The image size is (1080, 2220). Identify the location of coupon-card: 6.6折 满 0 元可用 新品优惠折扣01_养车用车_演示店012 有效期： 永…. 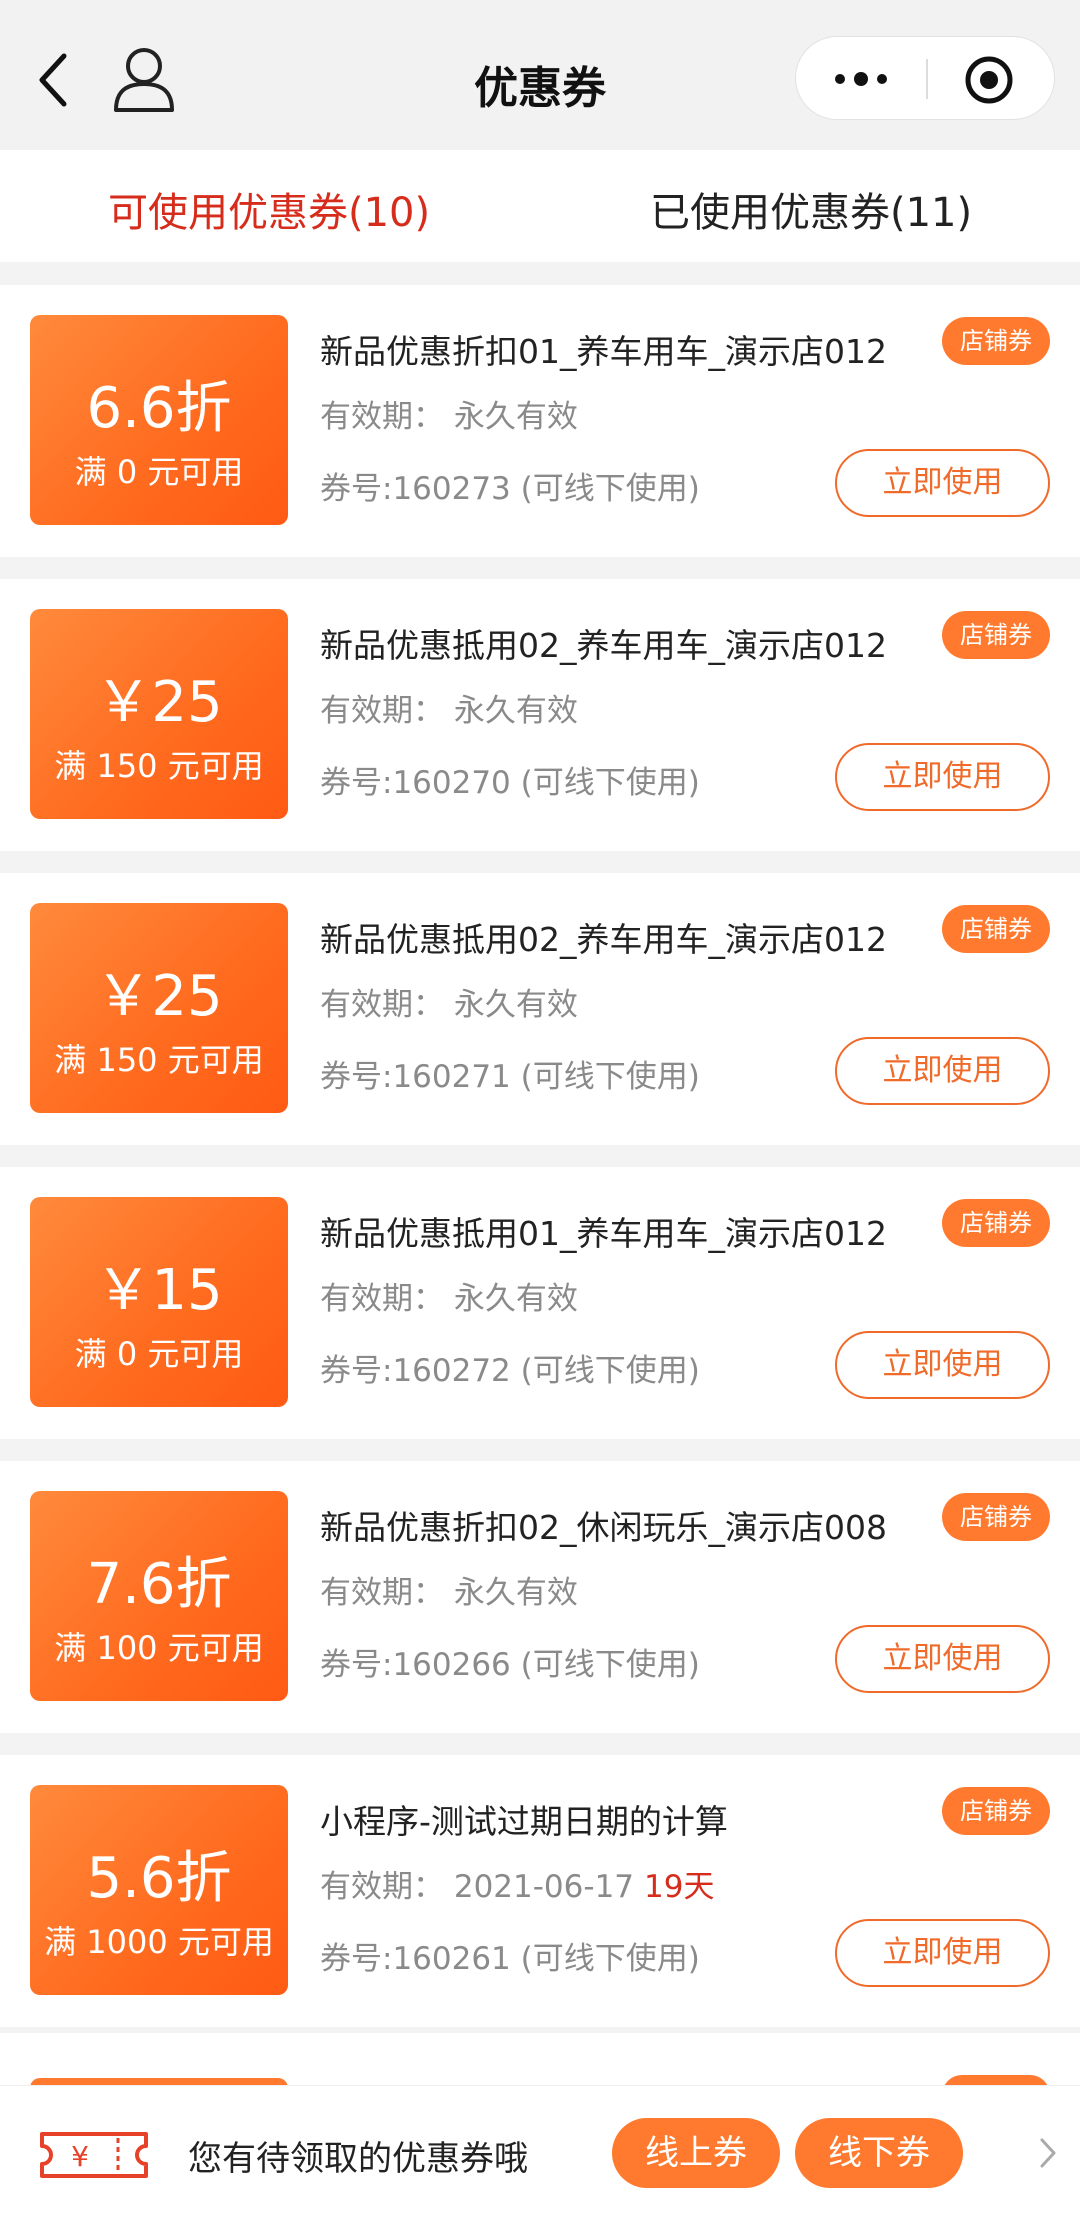
(540, 421).